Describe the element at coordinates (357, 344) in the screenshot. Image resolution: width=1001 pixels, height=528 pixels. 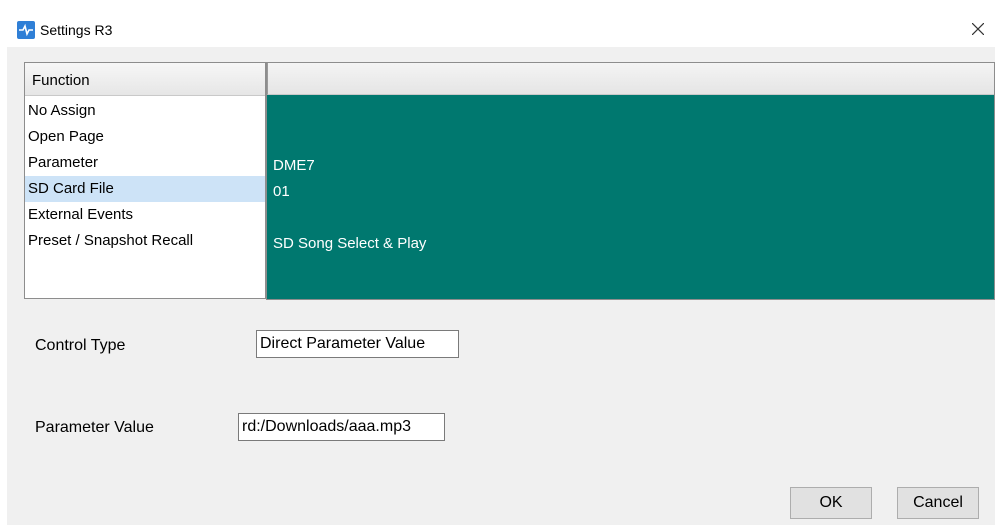
I see `control-type-field: Direct Parameter Value` at that location.